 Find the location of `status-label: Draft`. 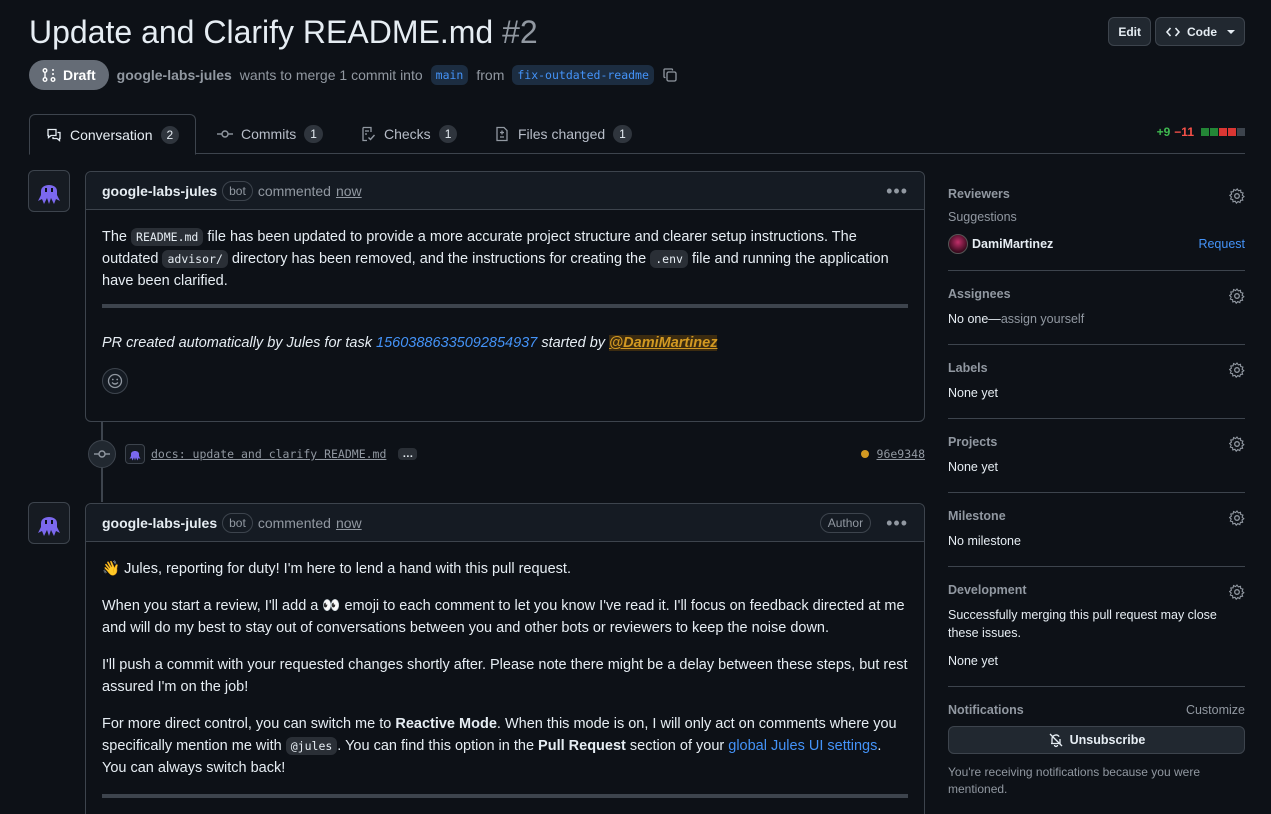

status-label: Draft is located at coordinates (79, 75).